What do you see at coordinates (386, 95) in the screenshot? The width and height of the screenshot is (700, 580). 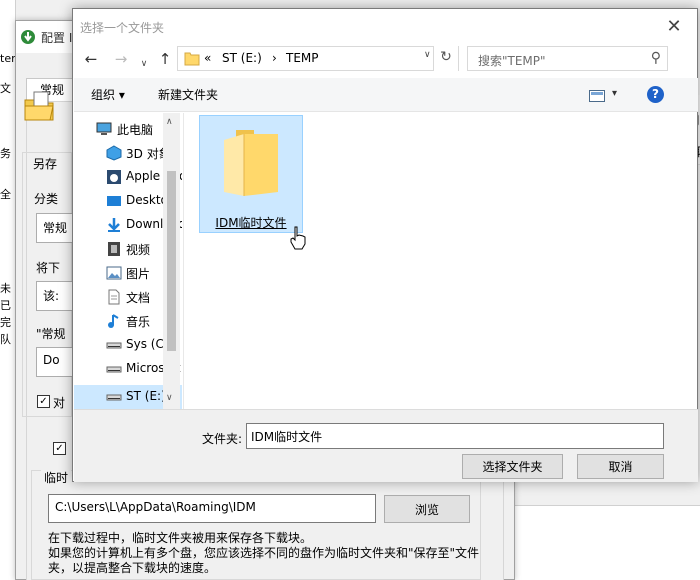 I see `command-bar: 组织 ▾ 新建文件夹 ▾ ?` at bounding box center [386, 95].